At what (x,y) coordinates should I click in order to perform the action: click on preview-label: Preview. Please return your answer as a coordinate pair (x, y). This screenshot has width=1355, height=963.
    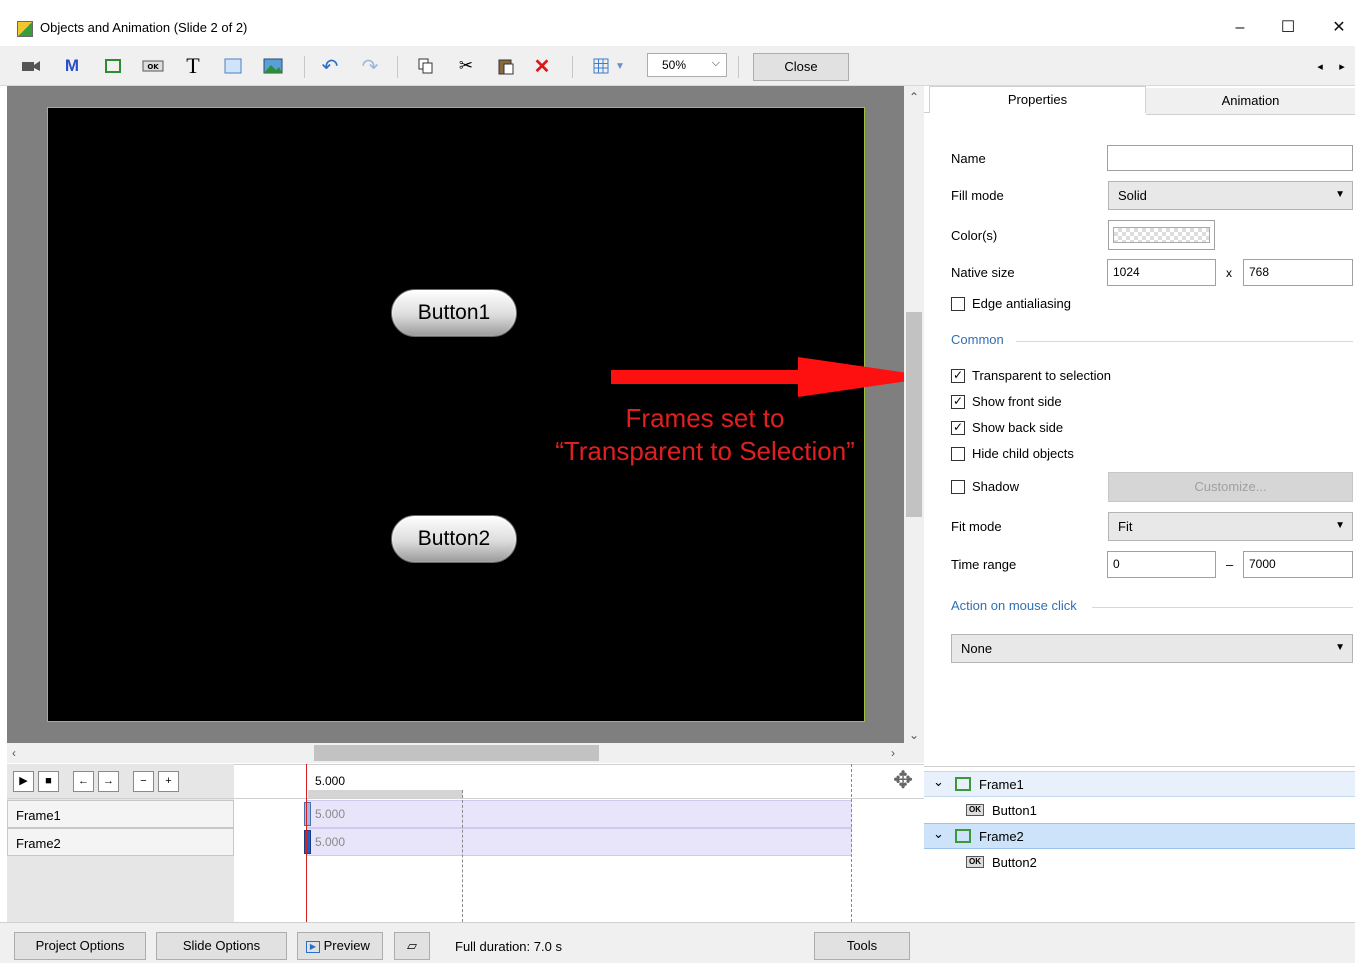
    Looking at the image, I should click on (346, 945).